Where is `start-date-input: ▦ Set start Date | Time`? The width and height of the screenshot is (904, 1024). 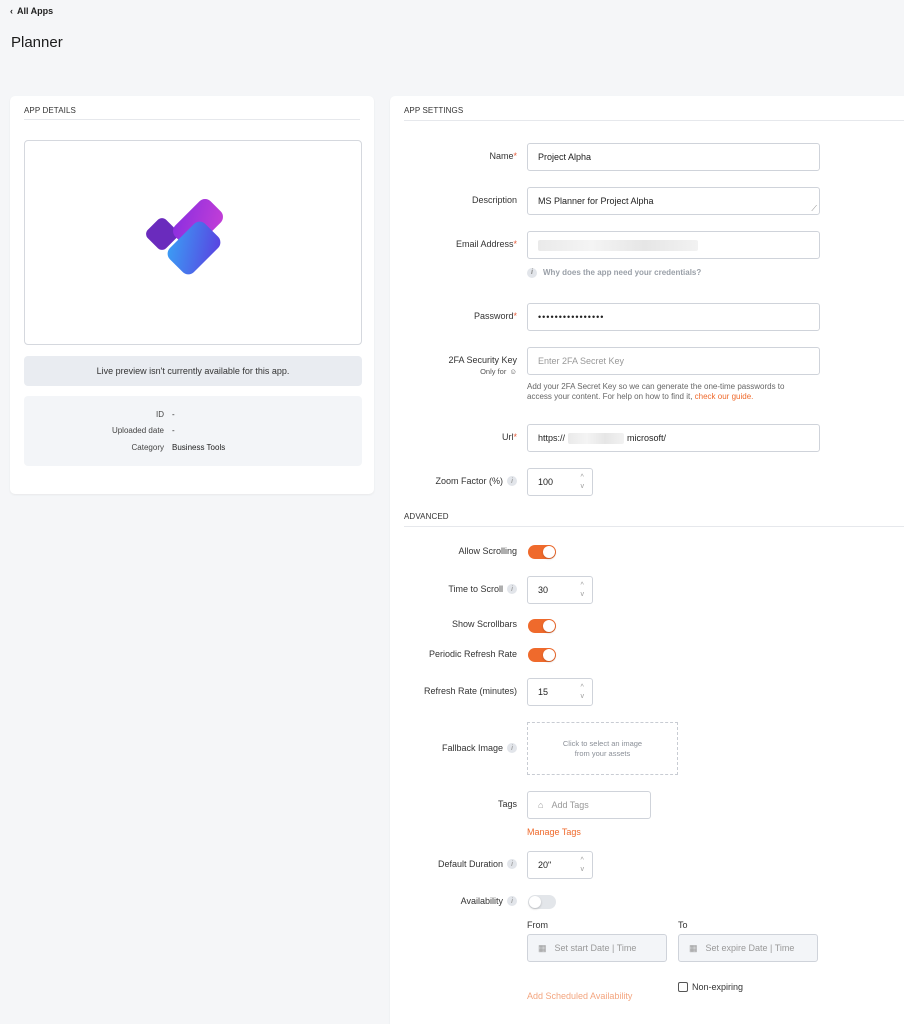 start-date-input: ▦ Set start Date | Time is located at coordinates (597, 948).